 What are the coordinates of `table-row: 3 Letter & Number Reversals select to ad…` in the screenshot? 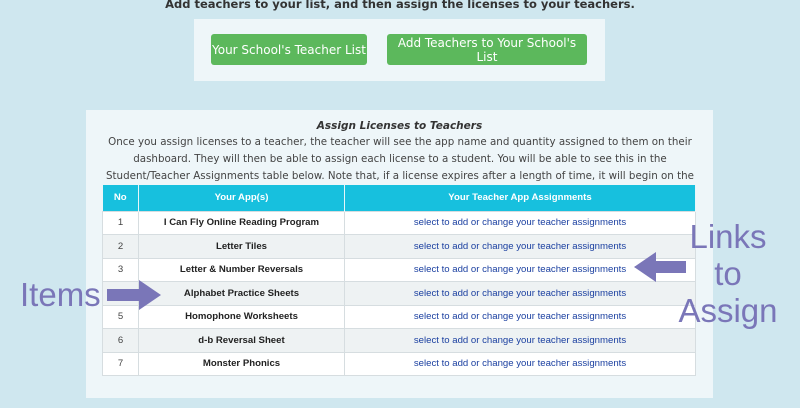 It's located at (399, 269).